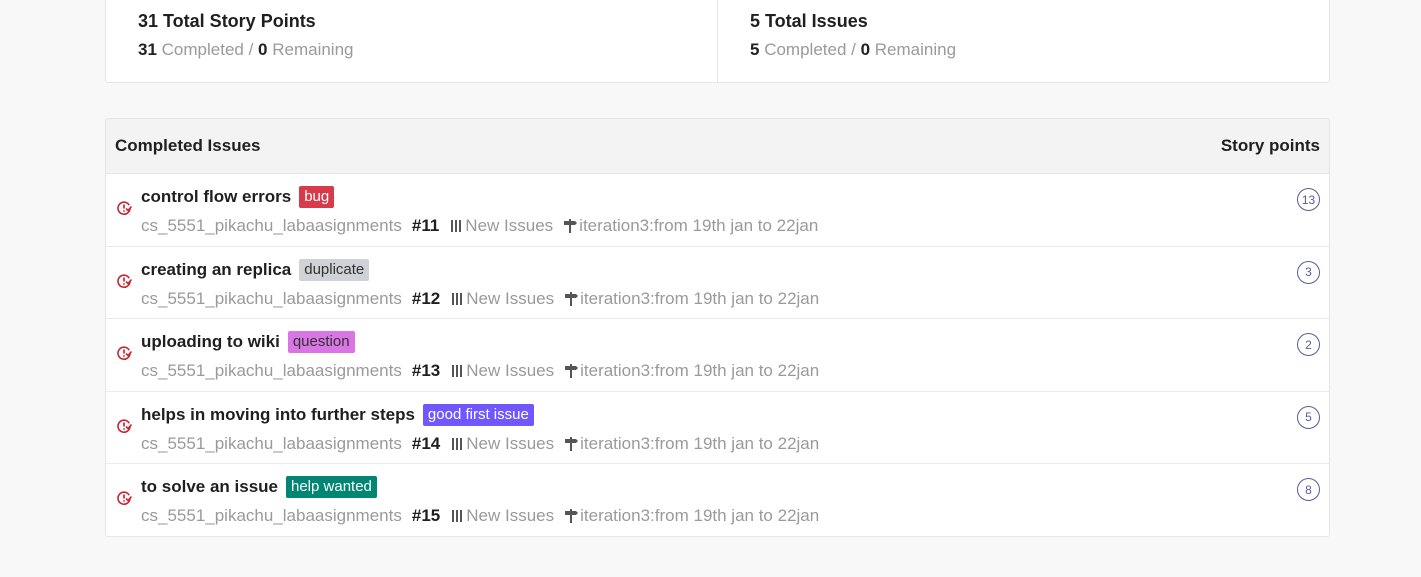  I want to click on issue-title-line: creating an replica duplicate, so click(255, 270).